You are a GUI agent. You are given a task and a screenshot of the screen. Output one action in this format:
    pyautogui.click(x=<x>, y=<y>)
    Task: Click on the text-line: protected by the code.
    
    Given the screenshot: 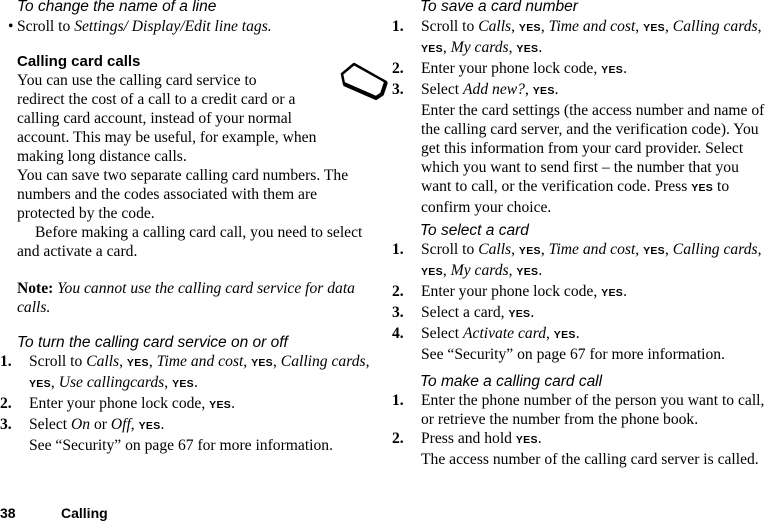 What is the action you would take?
    pyautogui.click(x=86, y=213)
    